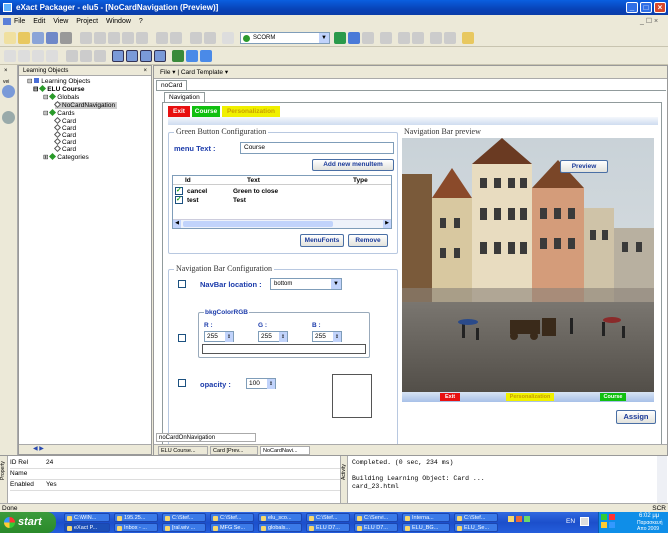 The height and width of the screenshot is (533, 668). I want to click on publish-icon, so click(354, 38).